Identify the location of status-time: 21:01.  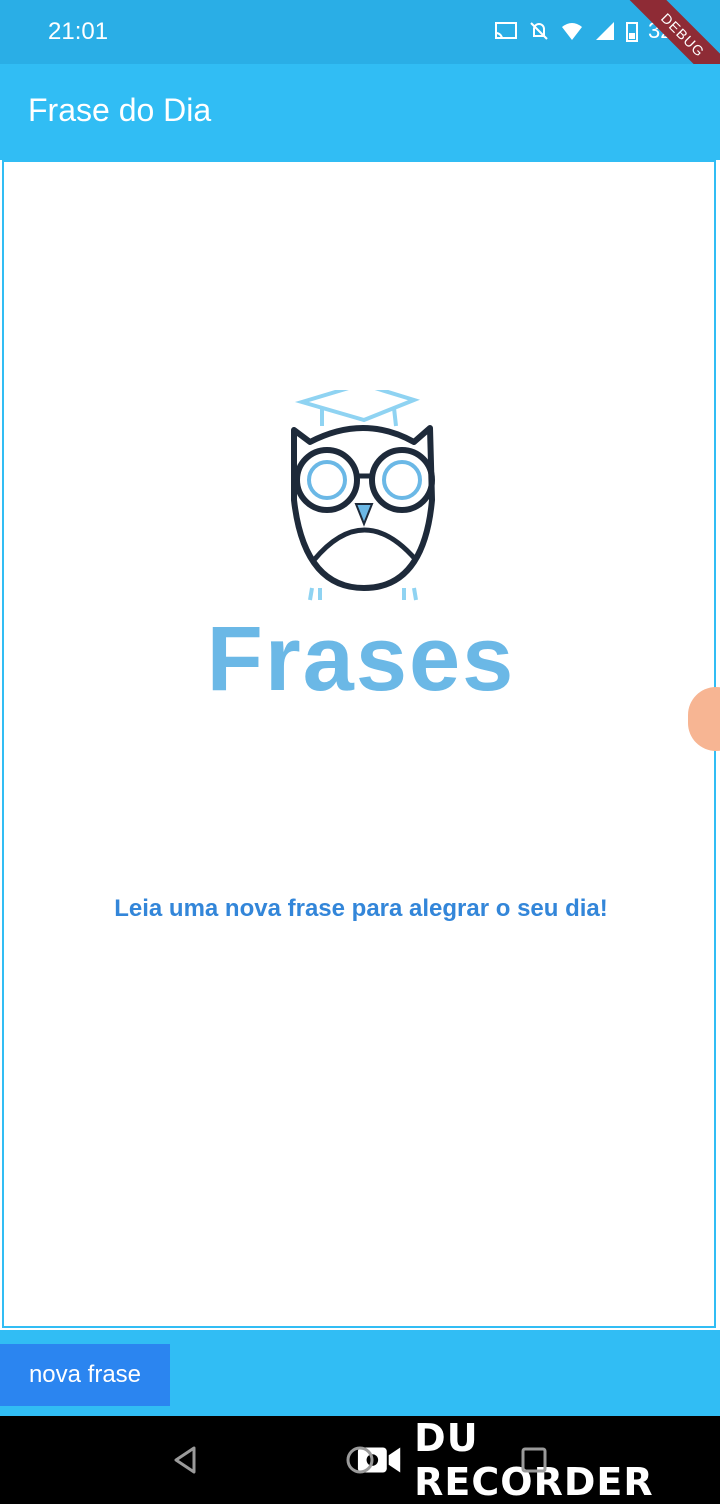
(78, 31).